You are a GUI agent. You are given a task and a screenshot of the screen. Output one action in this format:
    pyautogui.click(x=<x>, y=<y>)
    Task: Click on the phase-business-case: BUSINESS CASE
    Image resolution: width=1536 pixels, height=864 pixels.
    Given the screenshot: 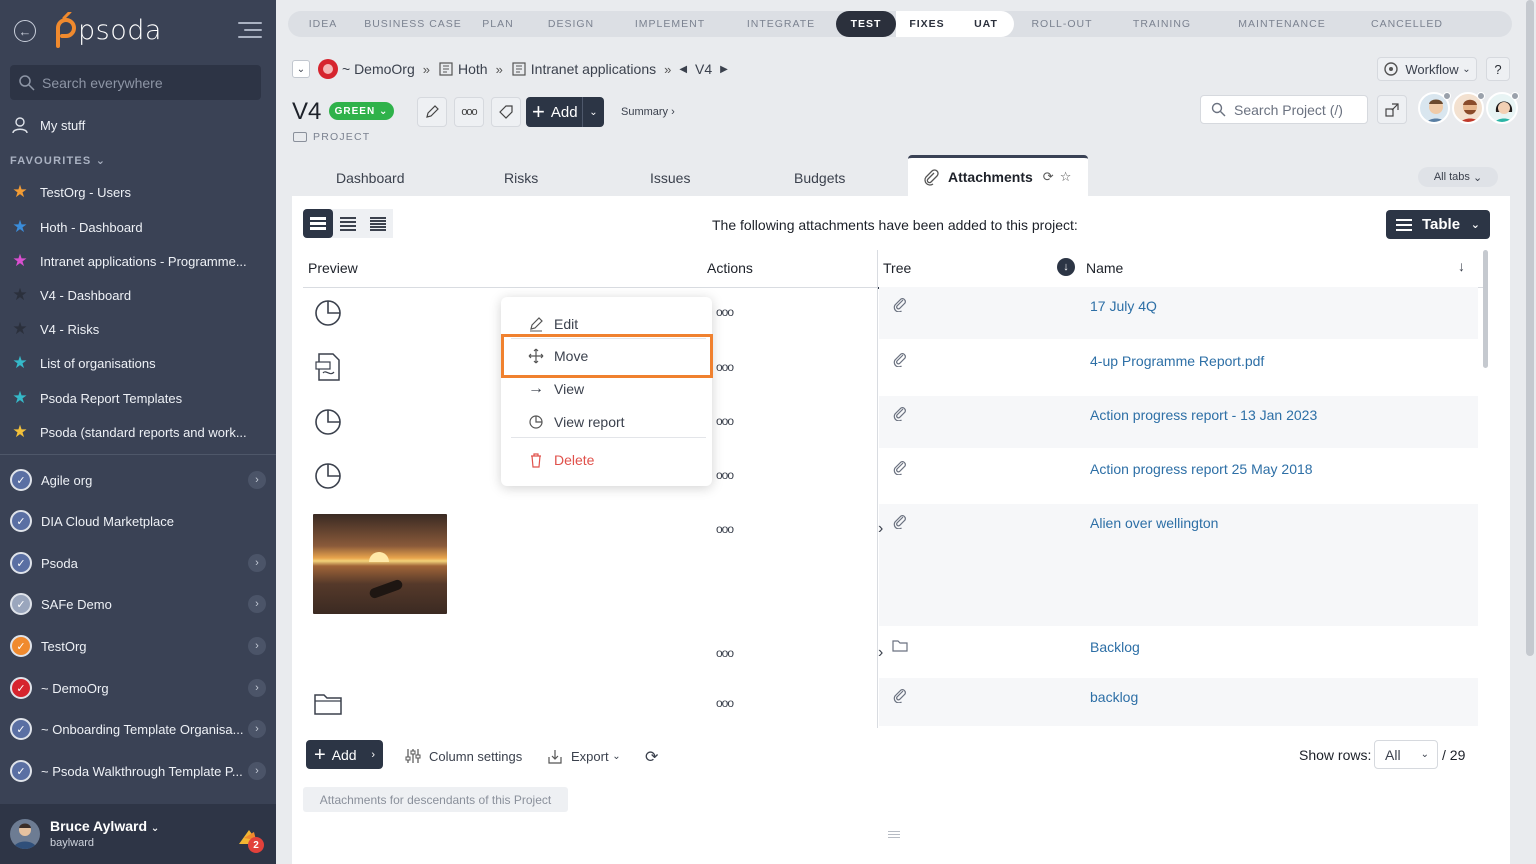 What is the action you would take?
    pyautogui.click(x=413, y=24)
    